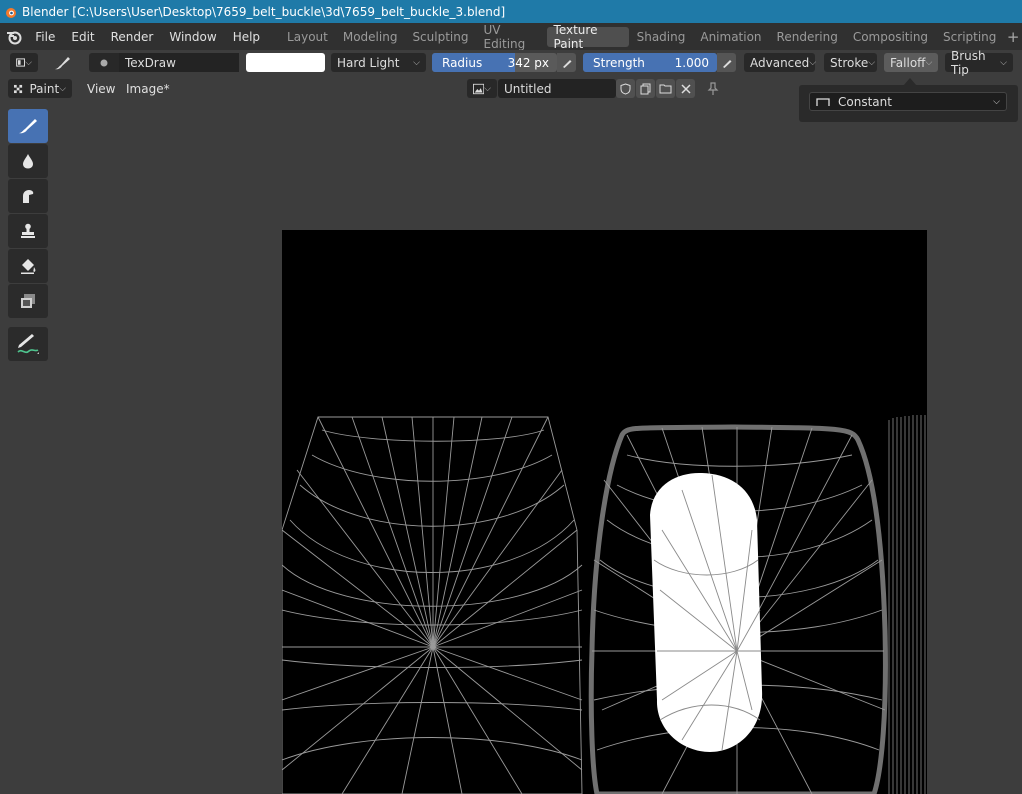 This screenshot has width=1022, height=794. What do you see at coordinates (625, 88) in the screenshot?
I see `fake-user-icon` at bounding box center [625, 88].